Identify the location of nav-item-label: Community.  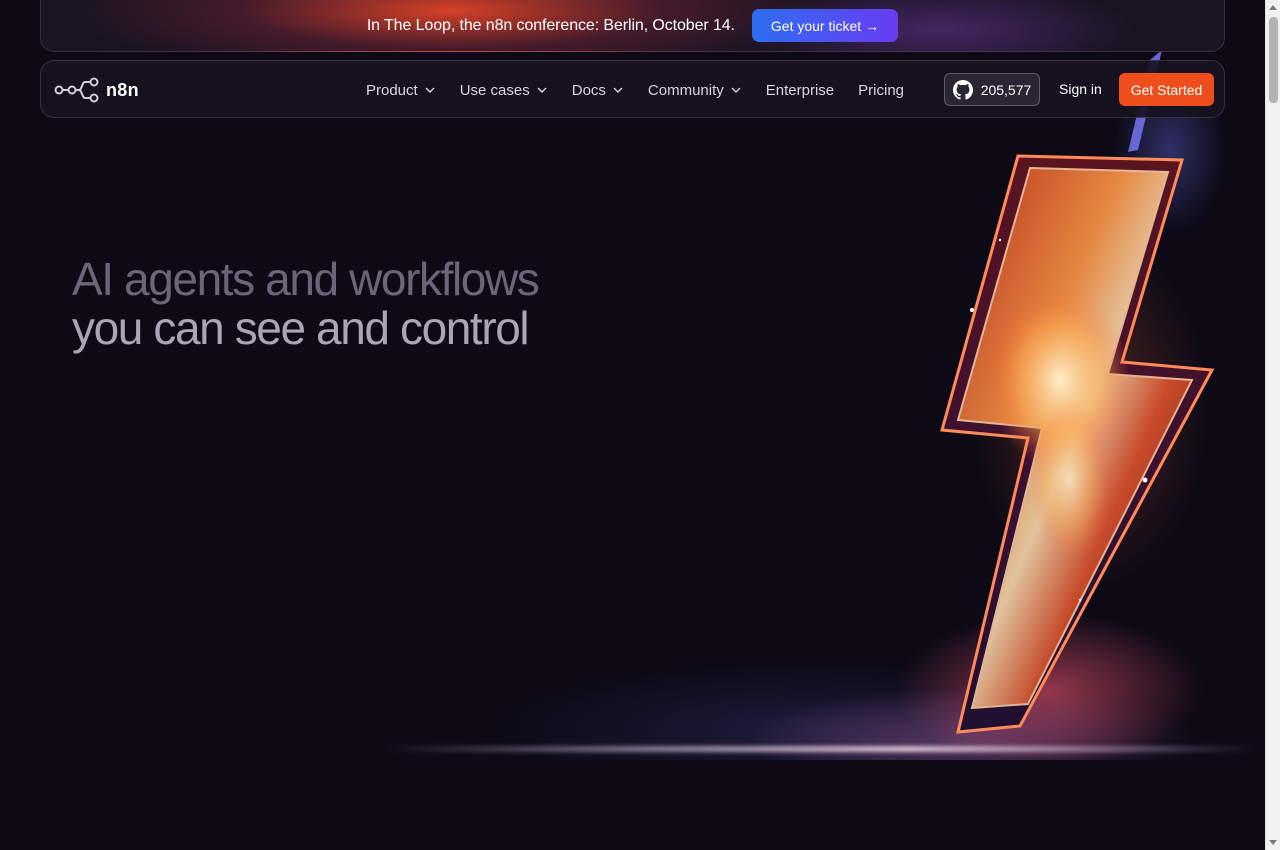
(685, 90).